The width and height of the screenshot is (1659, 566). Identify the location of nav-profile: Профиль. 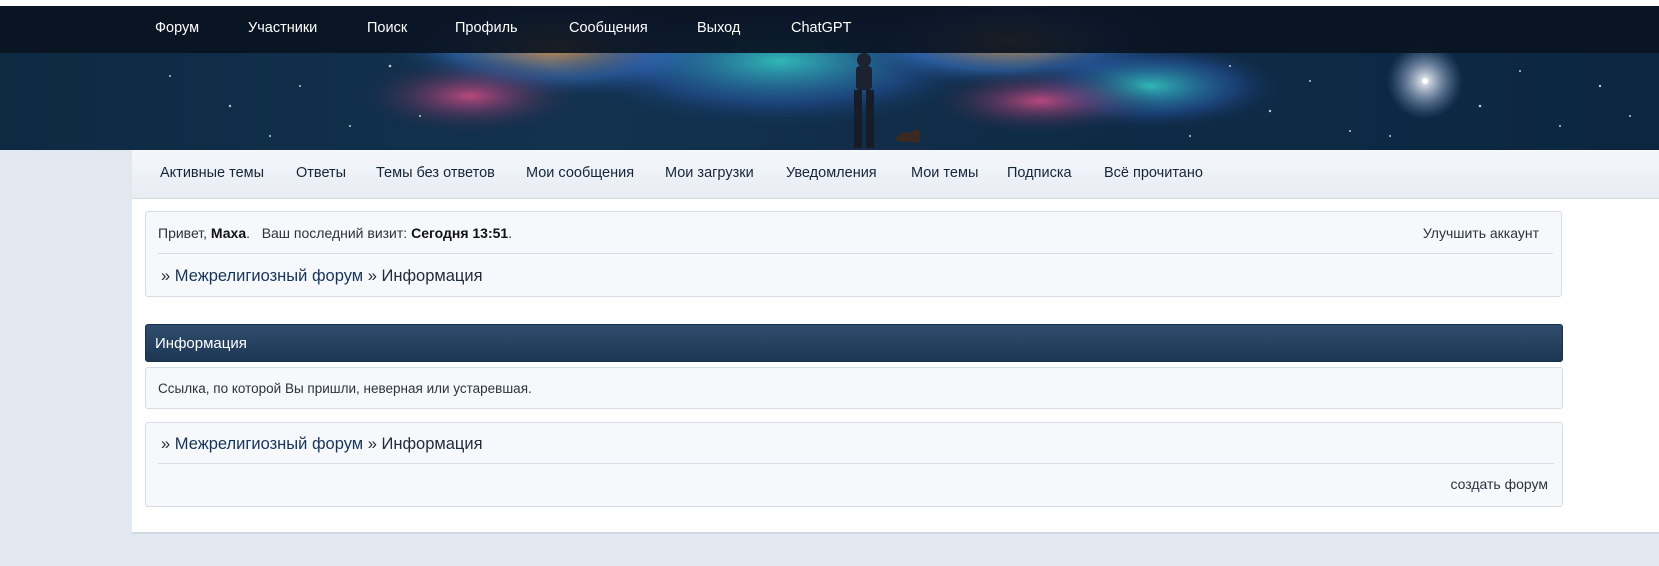
(486, 28).